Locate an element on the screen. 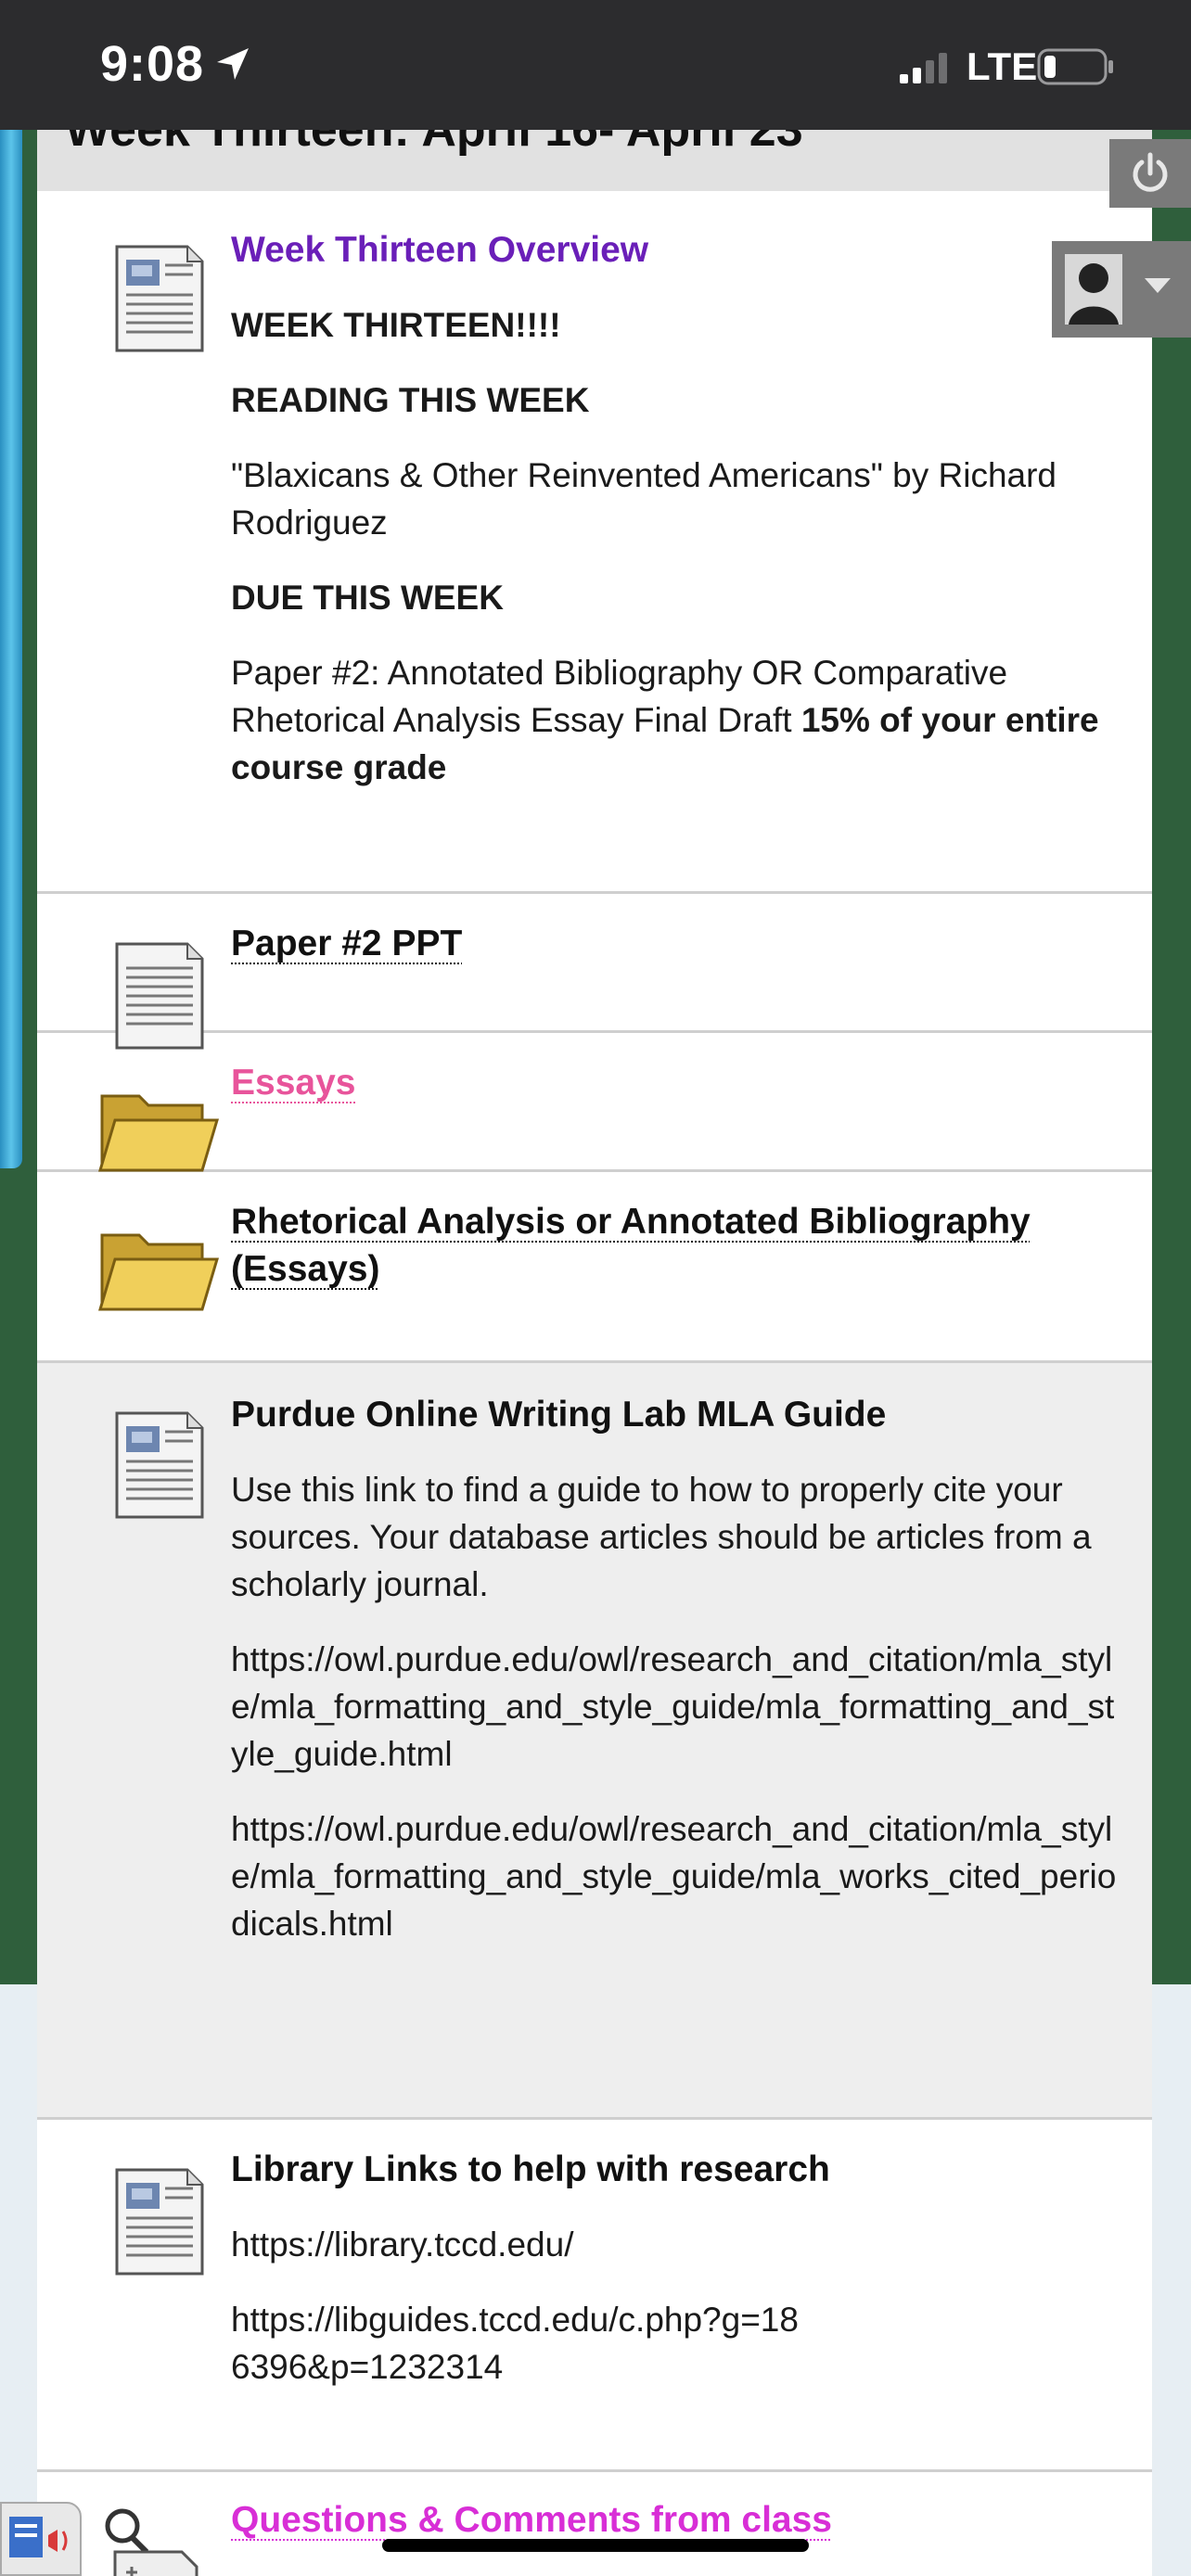  location-icon is located at coordinates (233, 64).